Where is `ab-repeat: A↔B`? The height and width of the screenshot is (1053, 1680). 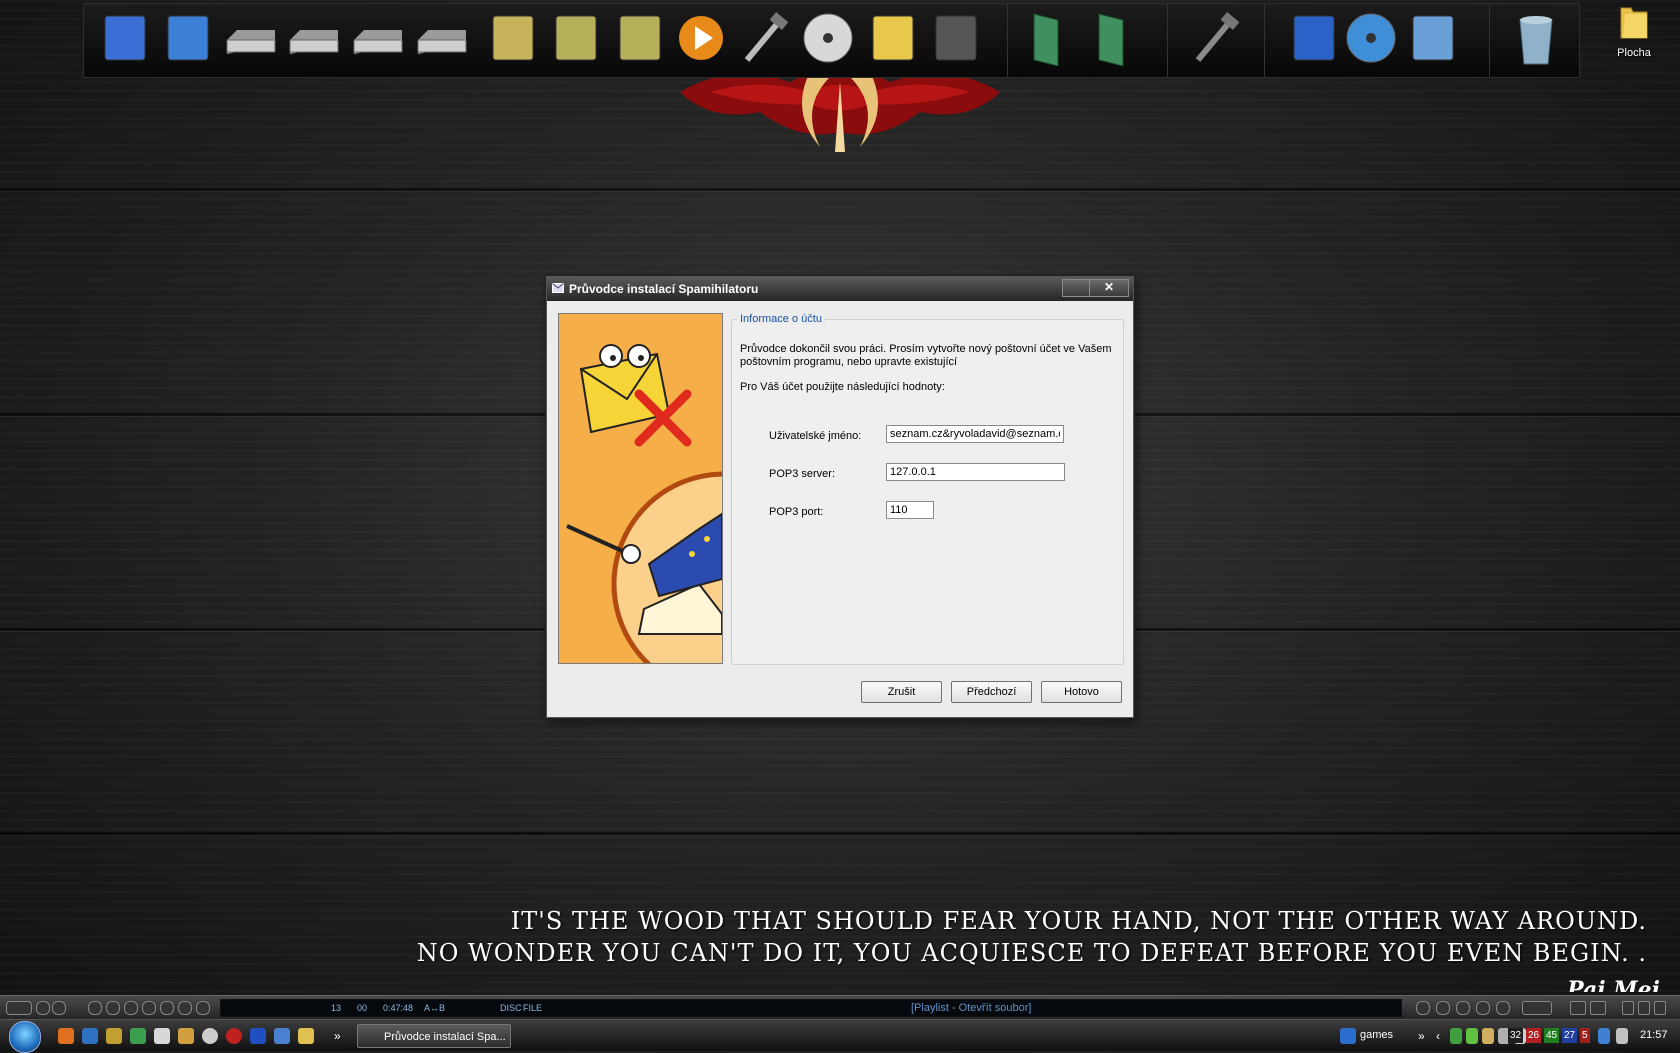
ab-repeat: A↔B is located at coordinates (434, 1008).